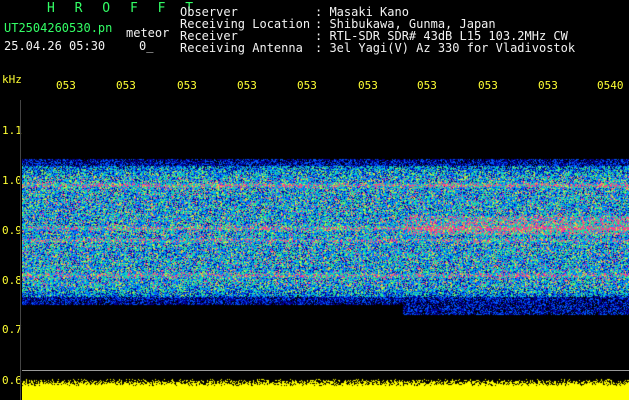  I want to click on date-time: 25.04.26 05:30, so click(55, 46).